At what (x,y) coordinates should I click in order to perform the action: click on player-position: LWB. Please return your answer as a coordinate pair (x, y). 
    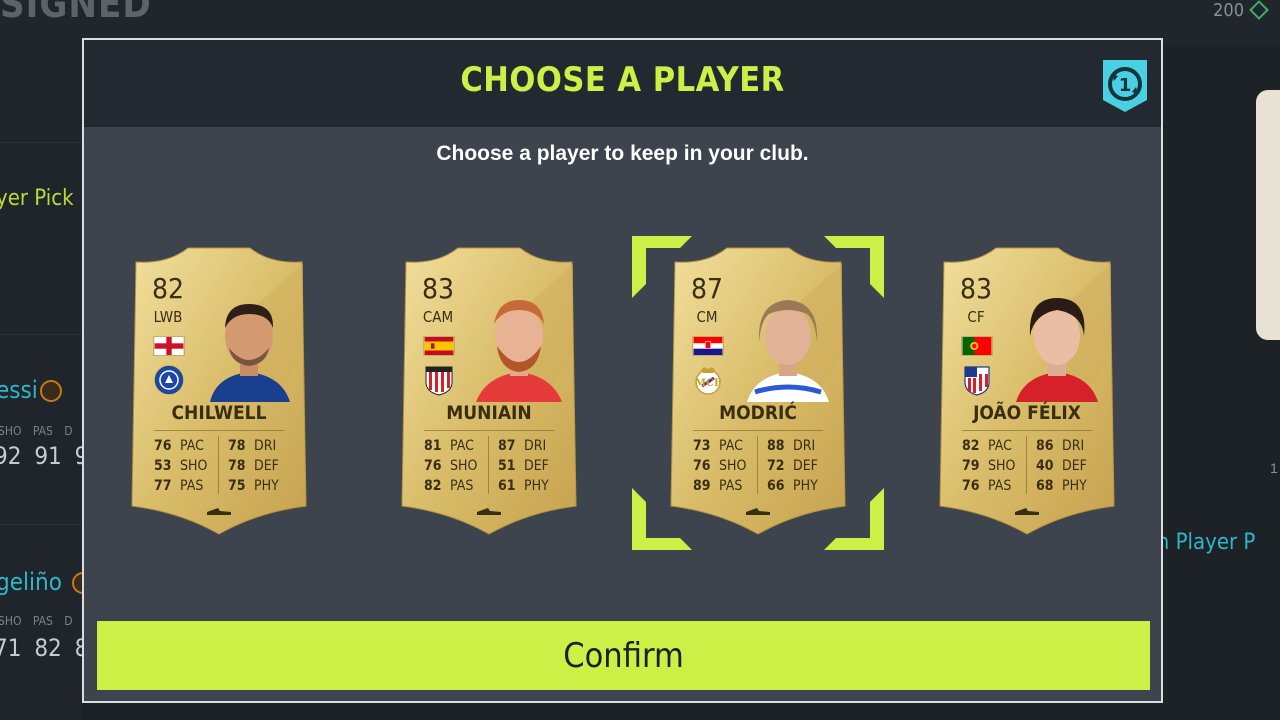
    Looking at the image, I should click on (168, 317).